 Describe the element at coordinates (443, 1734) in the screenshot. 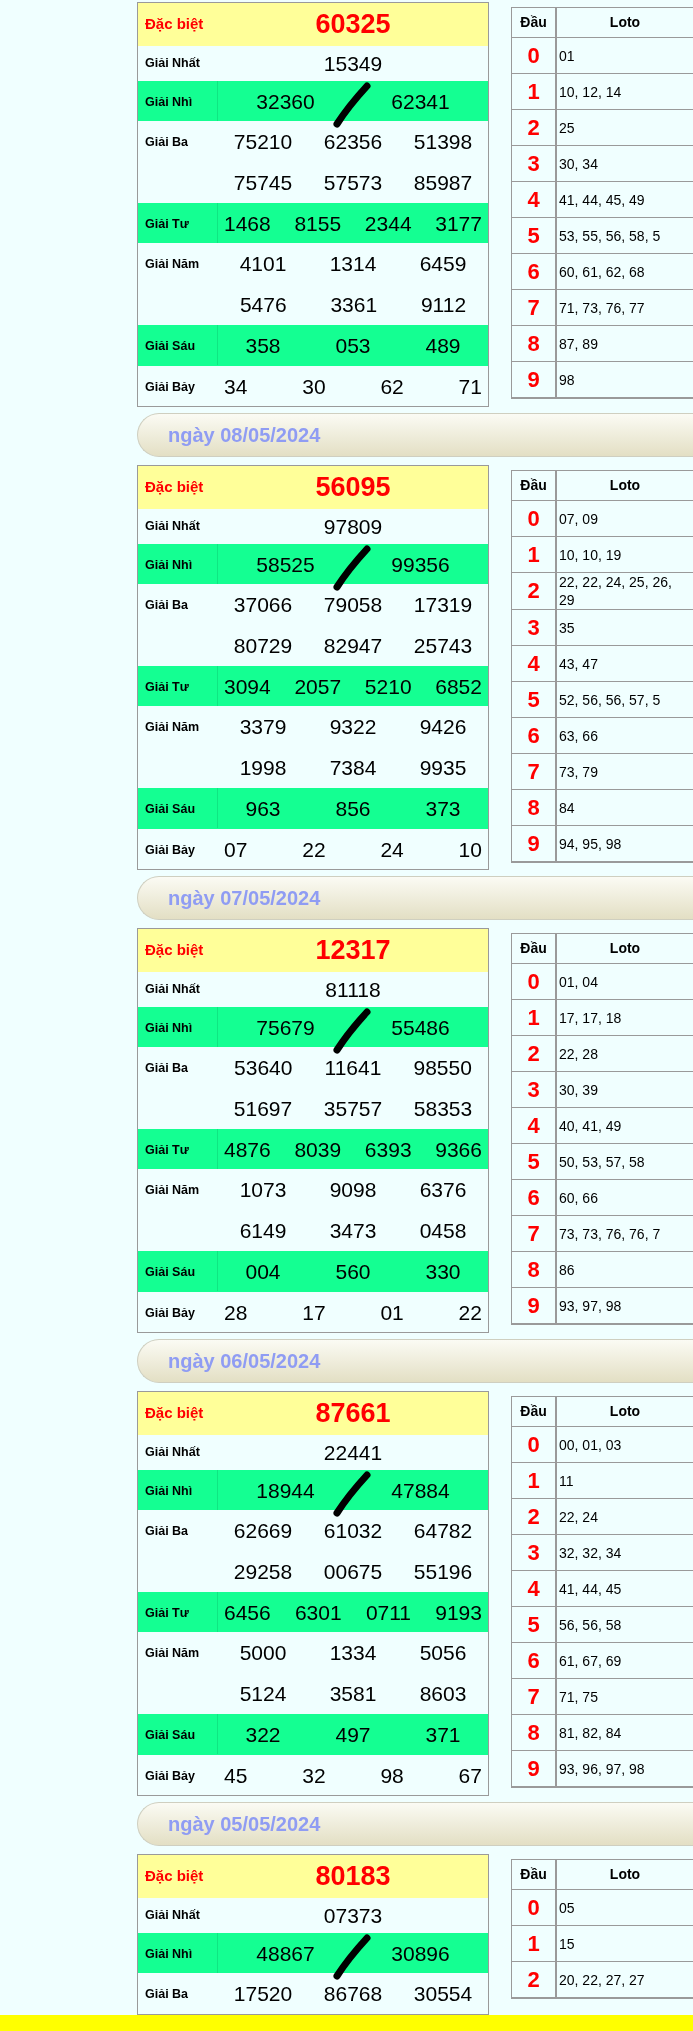

I see `prize-number: 371` at that location.